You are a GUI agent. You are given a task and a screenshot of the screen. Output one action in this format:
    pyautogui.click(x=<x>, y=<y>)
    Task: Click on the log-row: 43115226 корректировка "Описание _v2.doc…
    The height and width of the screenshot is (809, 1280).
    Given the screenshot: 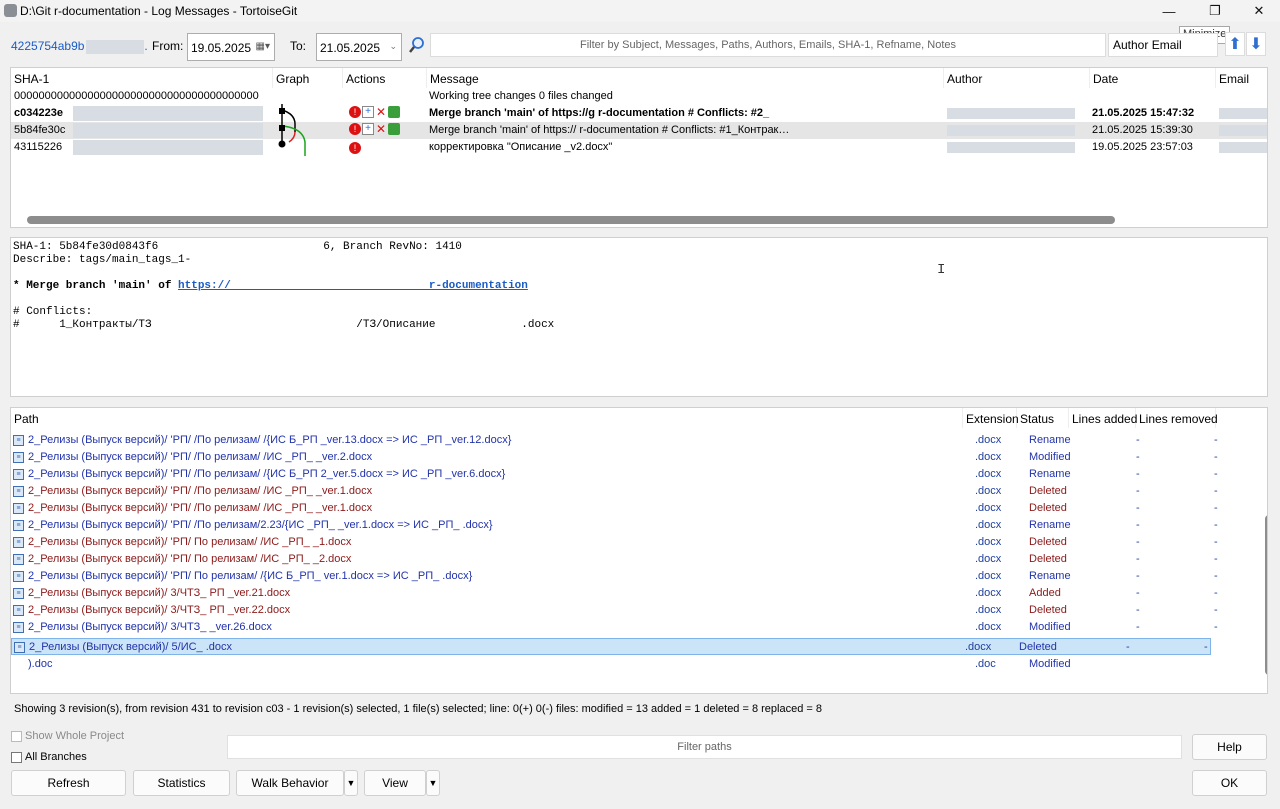 What is the action you would take?
    pyautogui.click(x=639, y=147)
    